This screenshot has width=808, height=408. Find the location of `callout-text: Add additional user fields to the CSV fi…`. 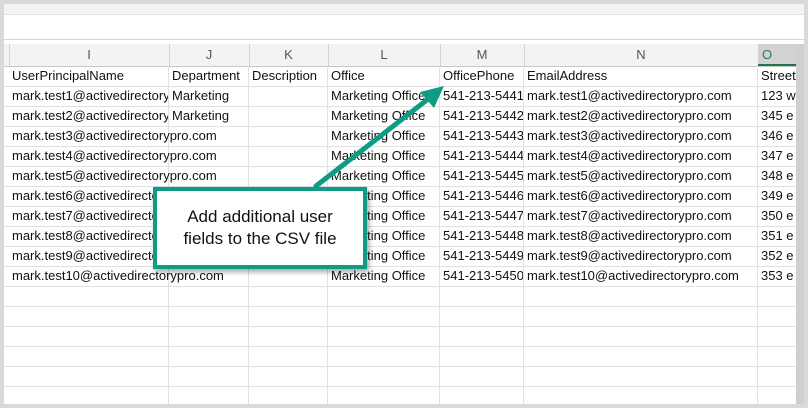

callout-text: Add additional user fields to the CSV fi… is located at coordinates (260, 227).